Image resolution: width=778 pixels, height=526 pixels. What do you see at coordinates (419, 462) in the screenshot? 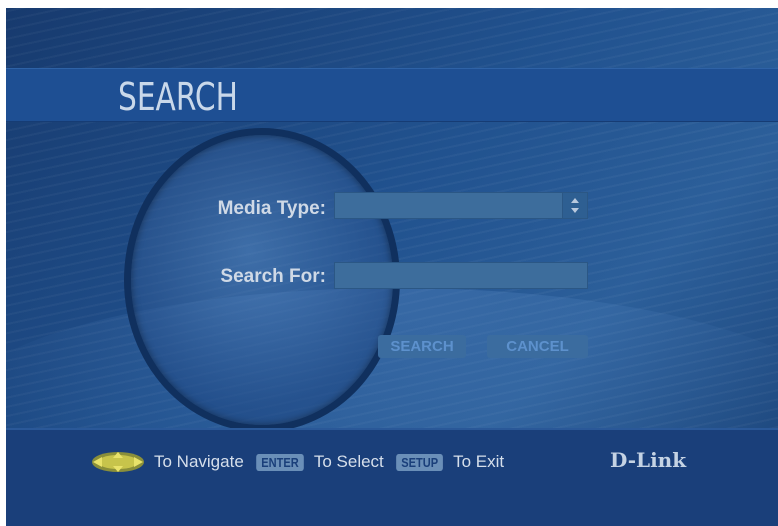
I see `setup-key-badge: SETUP` at bounding box center [419, 462].